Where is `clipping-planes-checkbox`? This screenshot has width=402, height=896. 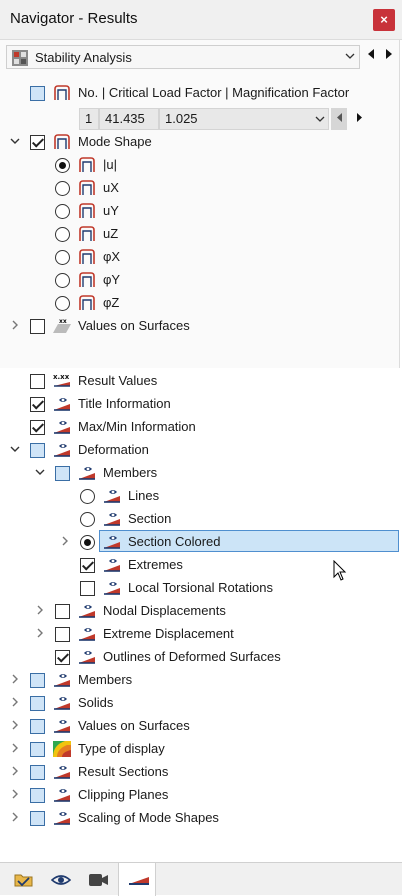 clipping-planes-checkbox is located at coordinates (37, 795).